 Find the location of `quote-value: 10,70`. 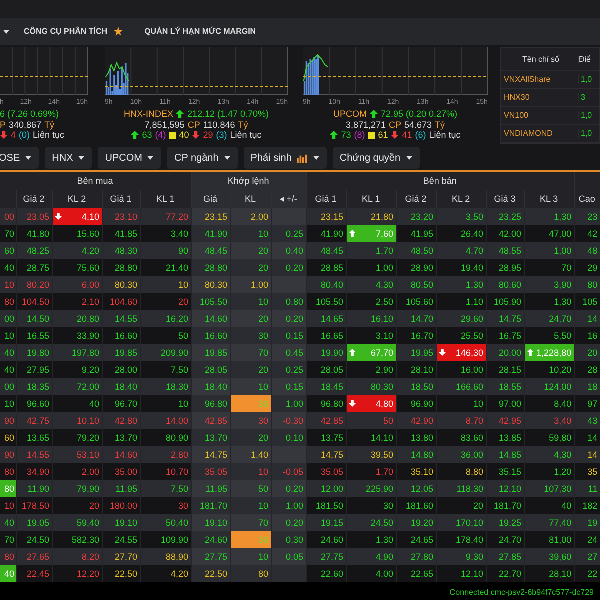

quote-value: 10,70 is located at coordinates (177, 471).